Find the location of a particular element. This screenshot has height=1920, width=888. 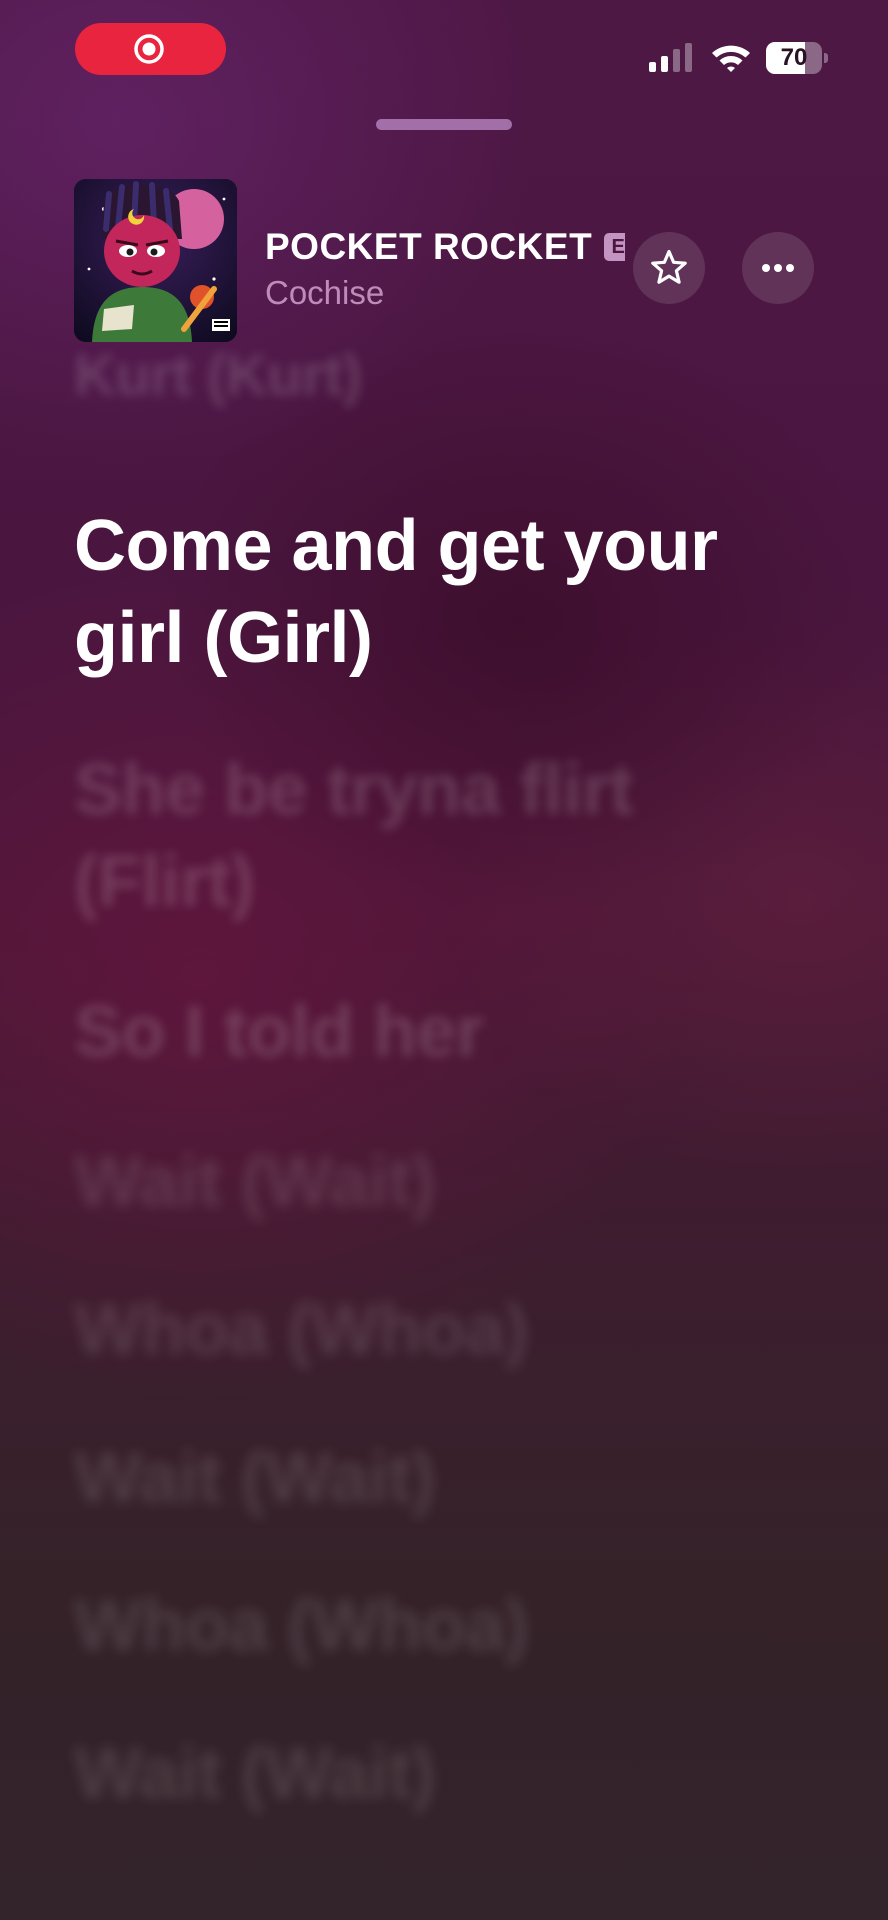

battery-indicator: 70 is located at coordinates (797, 58).